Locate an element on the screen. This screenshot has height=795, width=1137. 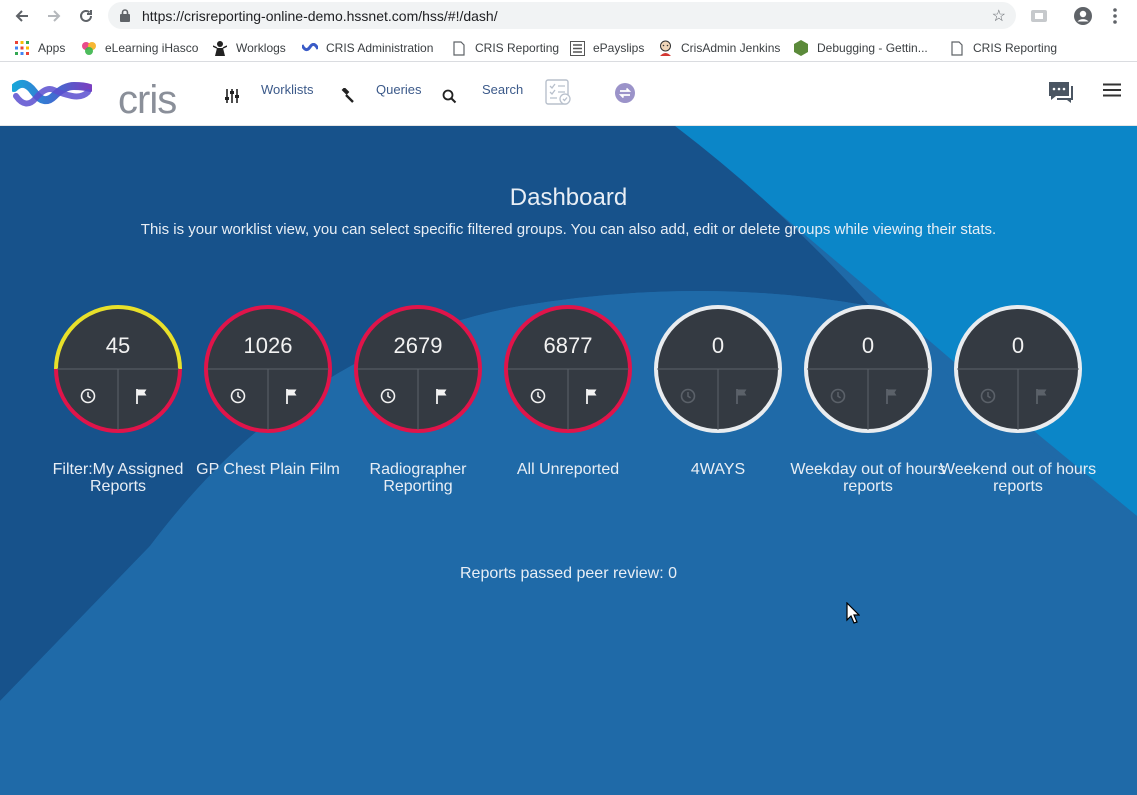
epayslips-icon is located at coordinates (577, 48).